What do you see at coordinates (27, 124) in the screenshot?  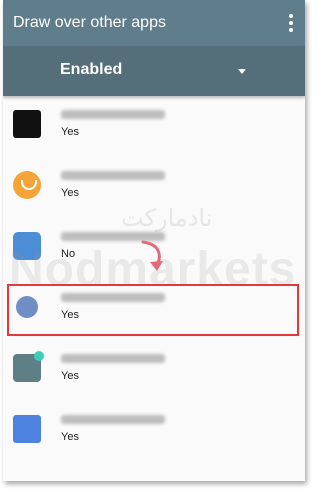 I see `account-manager-icon` at bounding box center [27, 124].